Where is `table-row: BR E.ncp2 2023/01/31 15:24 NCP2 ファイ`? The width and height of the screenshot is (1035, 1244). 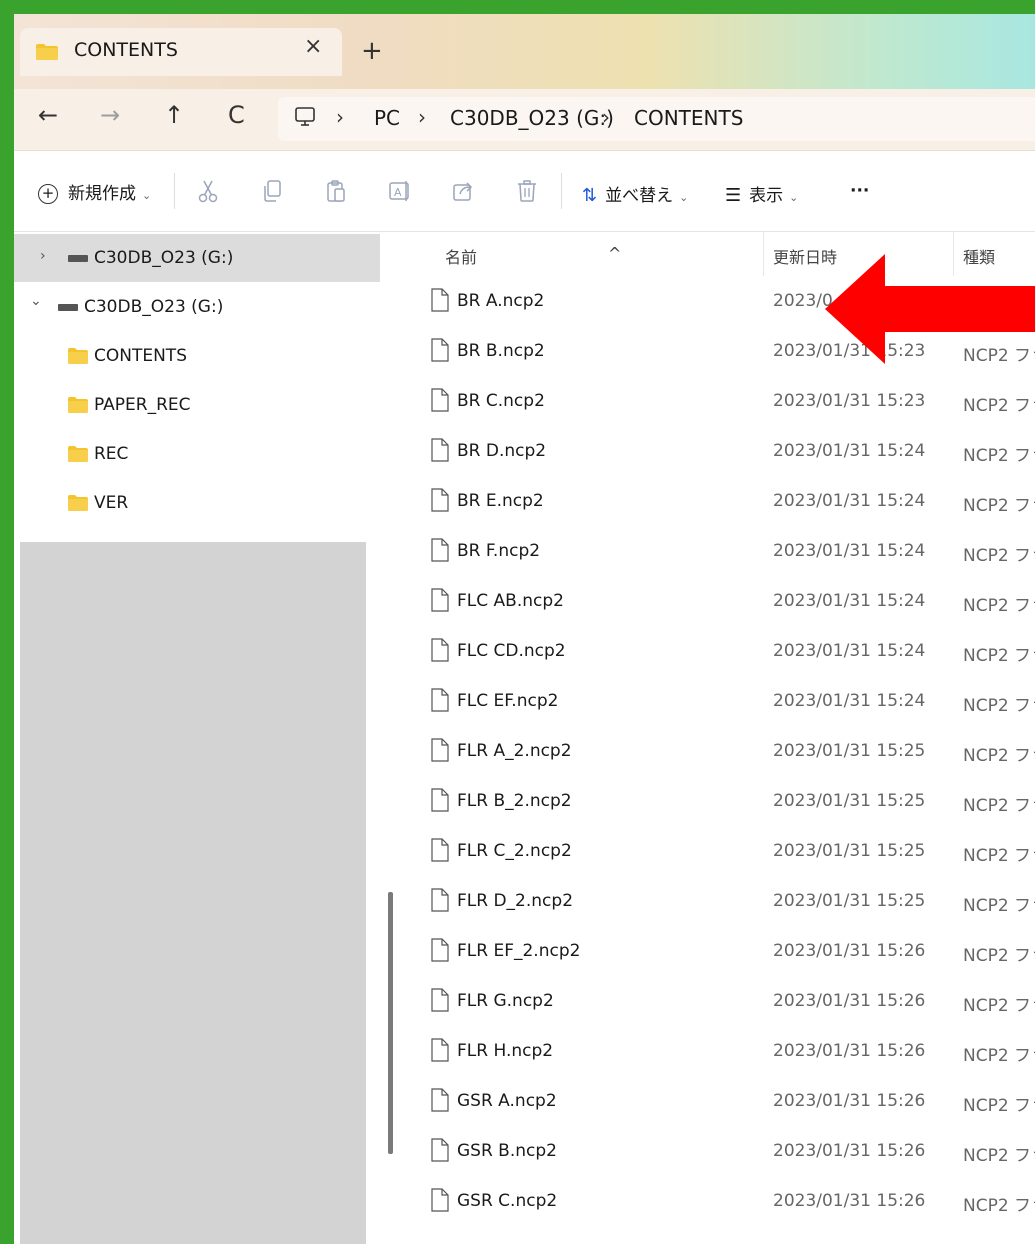 table-row: BR E.ncp2 2023/01/31 15:24 NCP2 ファイ is located at coordinates (718, 503).